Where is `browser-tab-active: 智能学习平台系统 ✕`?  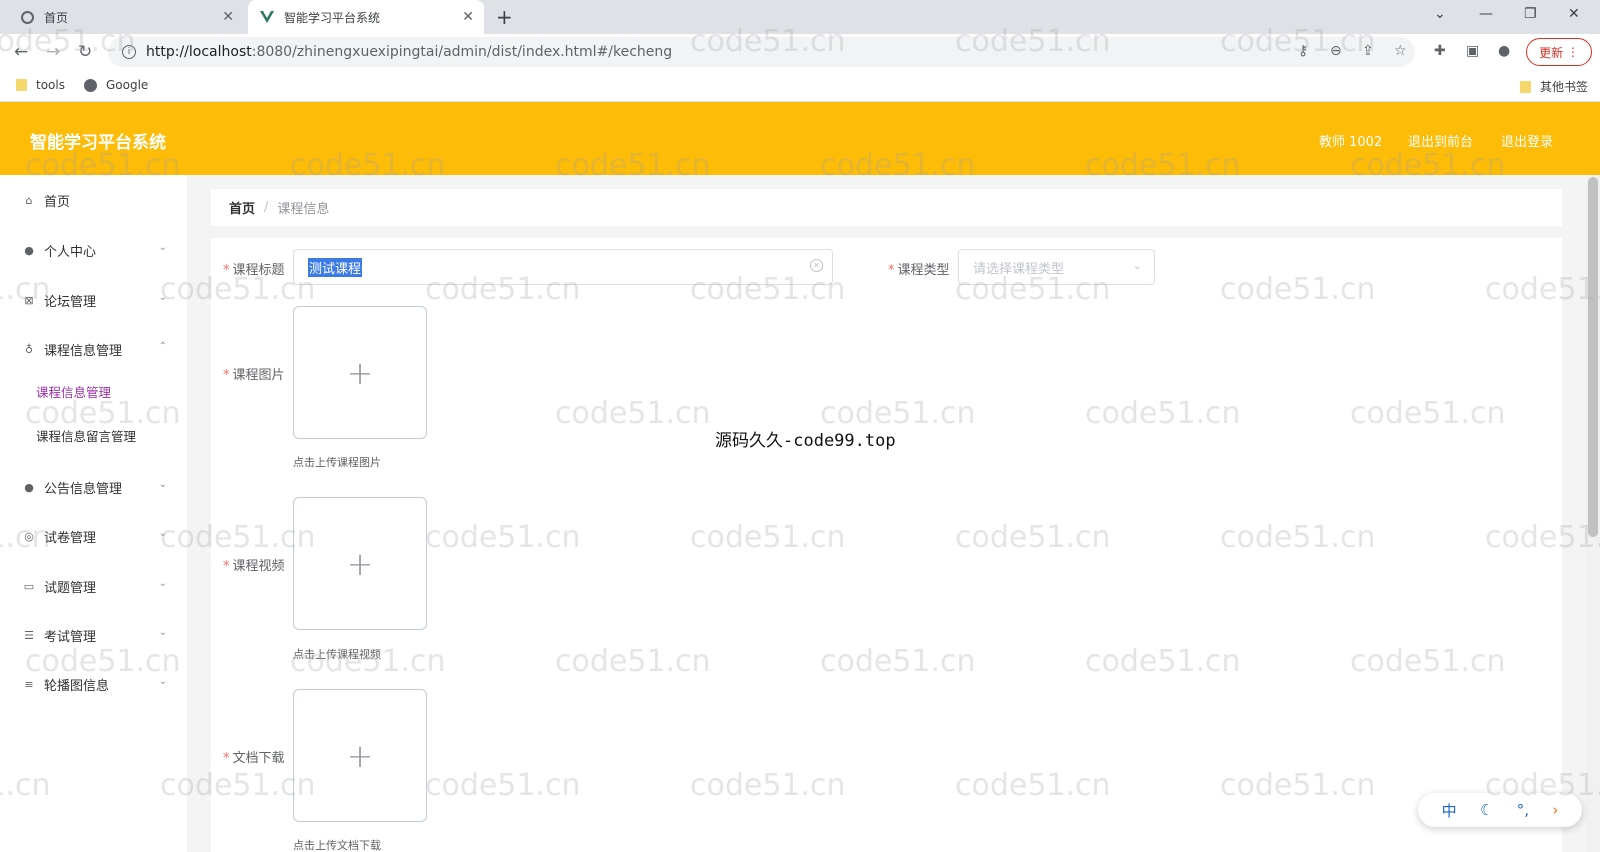
browser-tab-active: 智能学习平台系统 ✕ is located at coordinates (366, 17).